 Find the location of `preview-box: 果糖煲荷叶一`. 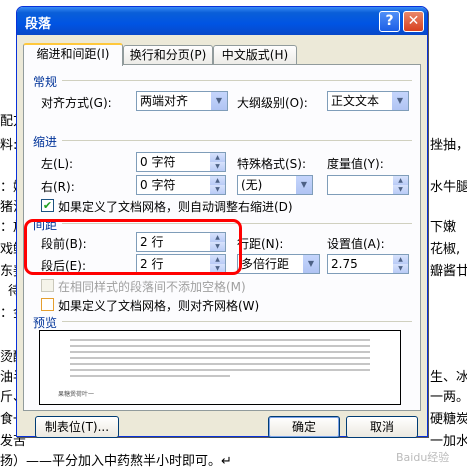

preview-box: 果糖煲荷叶一 is located at coordinates (220, 367).